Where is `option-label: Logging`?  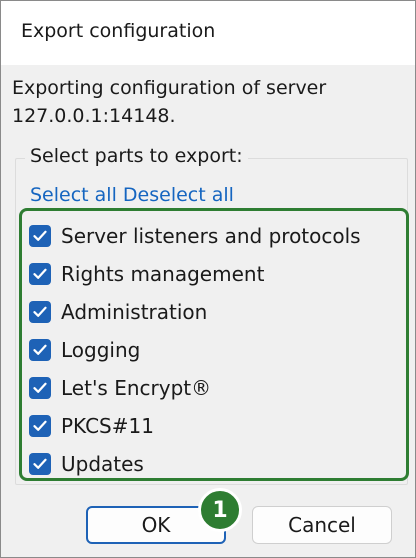 option-label: Logging is located at coordinates (101, 350).